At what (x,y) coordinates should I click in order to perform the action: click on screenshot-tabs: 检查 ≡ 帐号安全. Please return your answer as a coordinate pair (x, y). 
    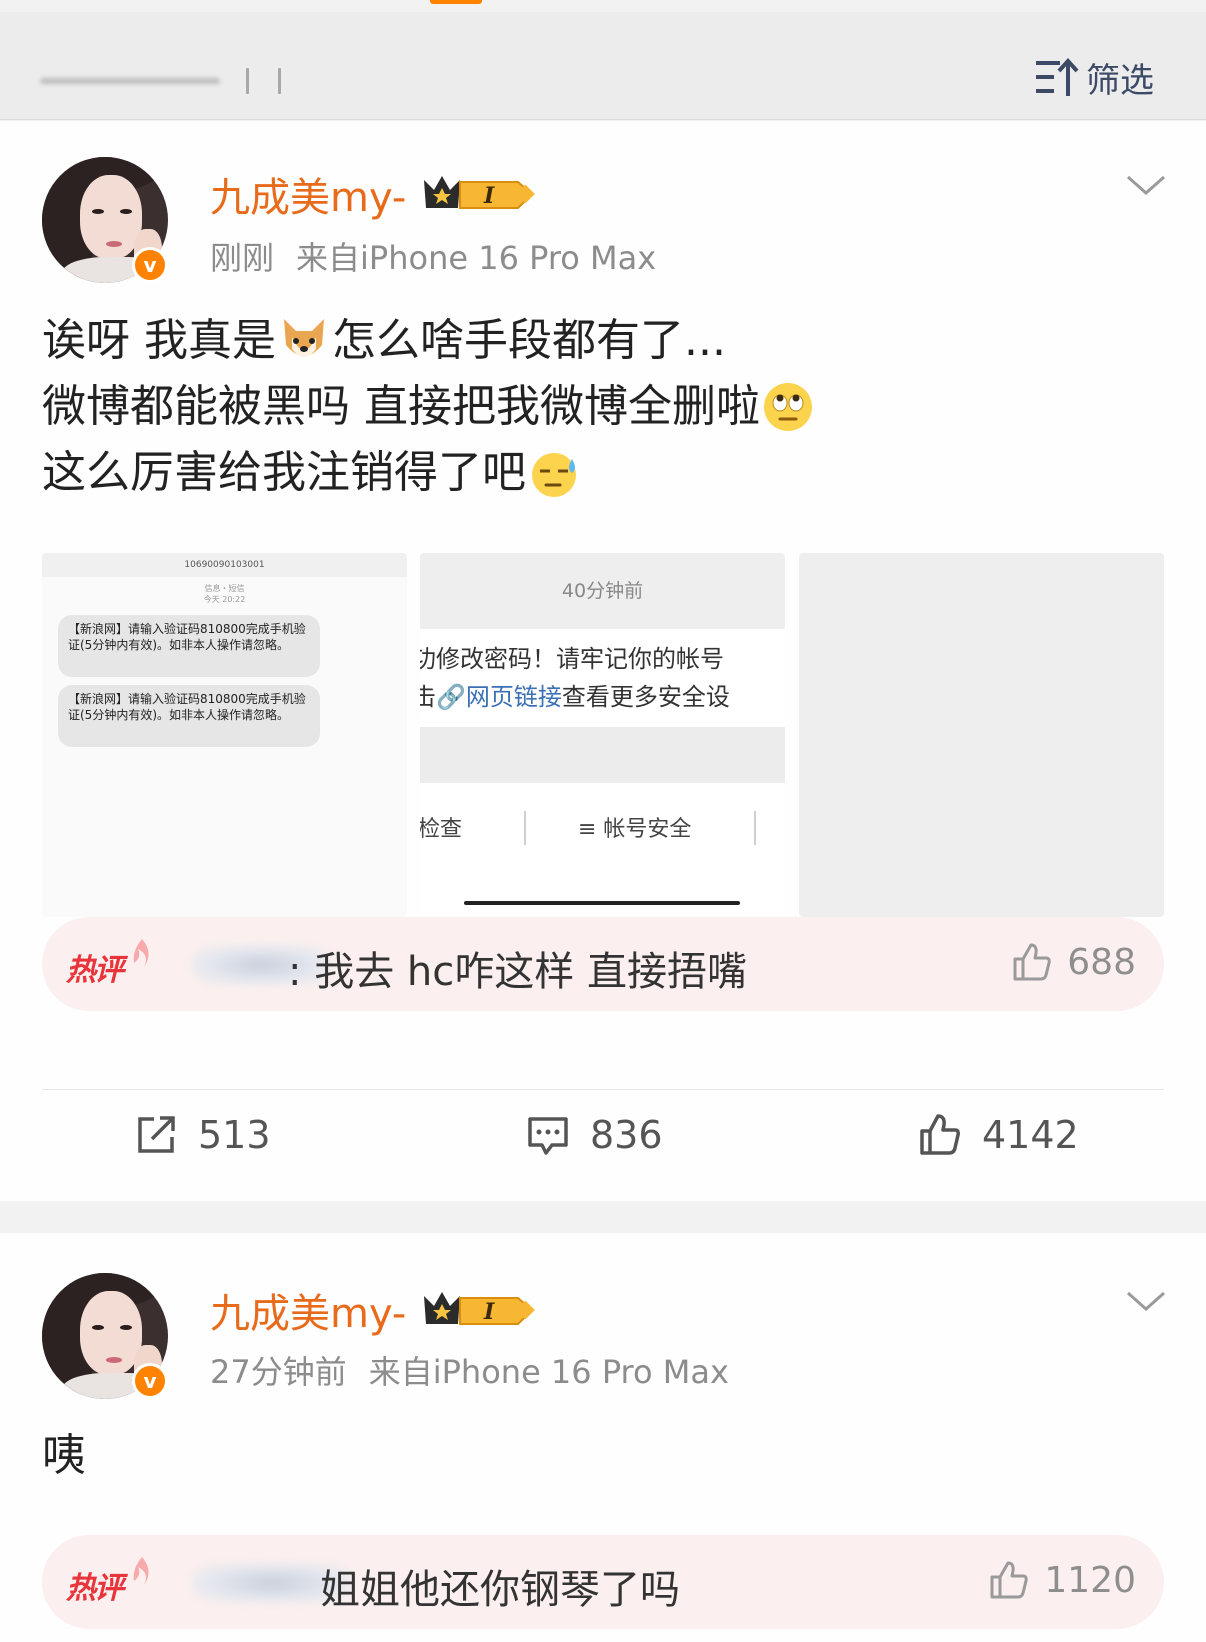
    Looking at the image, I should click on (602, 829).